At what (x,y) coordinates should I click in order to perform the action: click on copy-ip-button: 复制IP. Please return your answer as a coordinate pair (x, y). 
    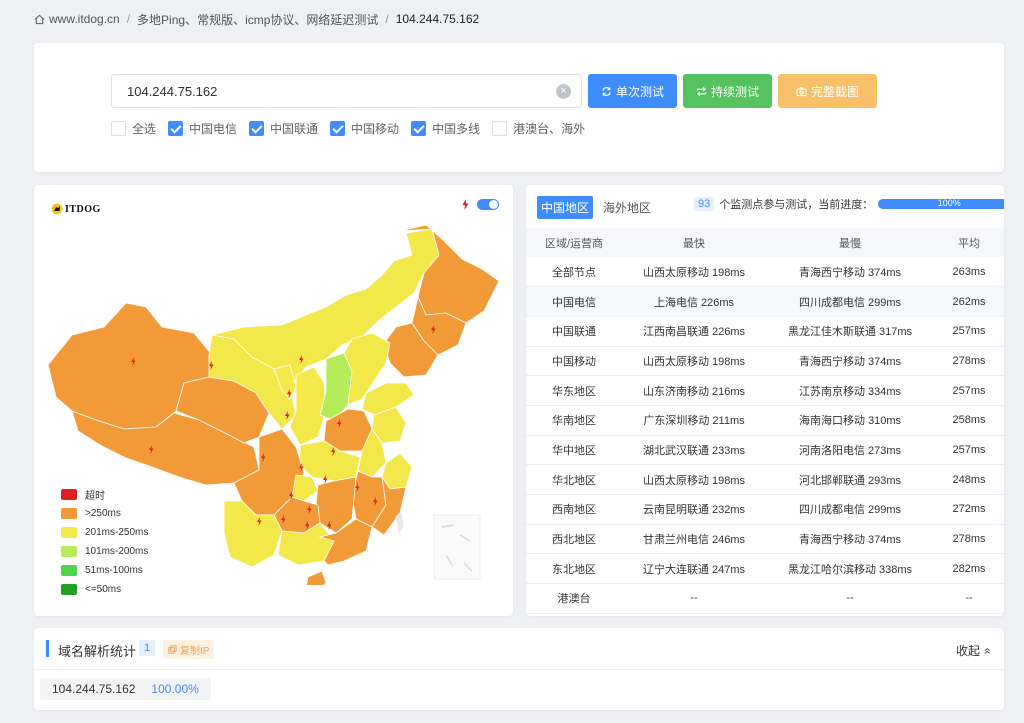
    Looking at the image, I should click on (189, 649).